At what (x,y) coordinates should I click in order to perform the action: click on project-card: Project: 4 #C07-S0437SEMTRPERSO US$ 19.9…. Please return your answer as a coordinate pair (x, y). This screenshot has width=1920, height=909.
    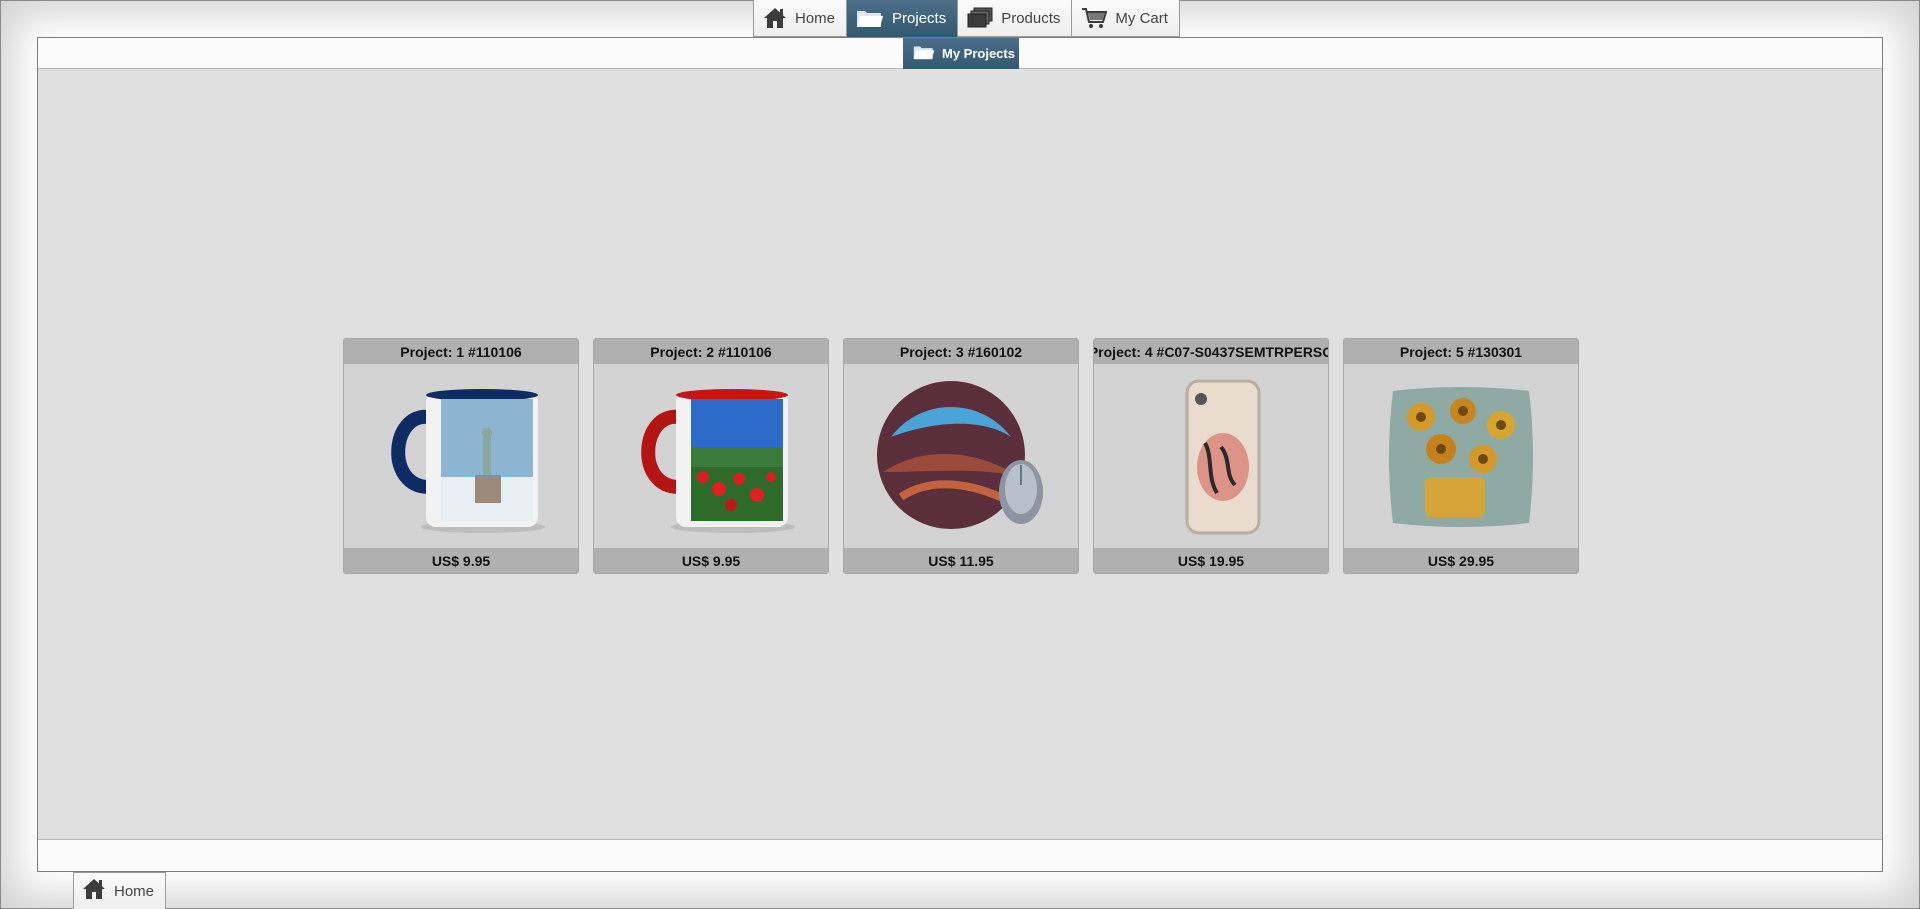
    Looking at the image, I should click on (1211, 456).